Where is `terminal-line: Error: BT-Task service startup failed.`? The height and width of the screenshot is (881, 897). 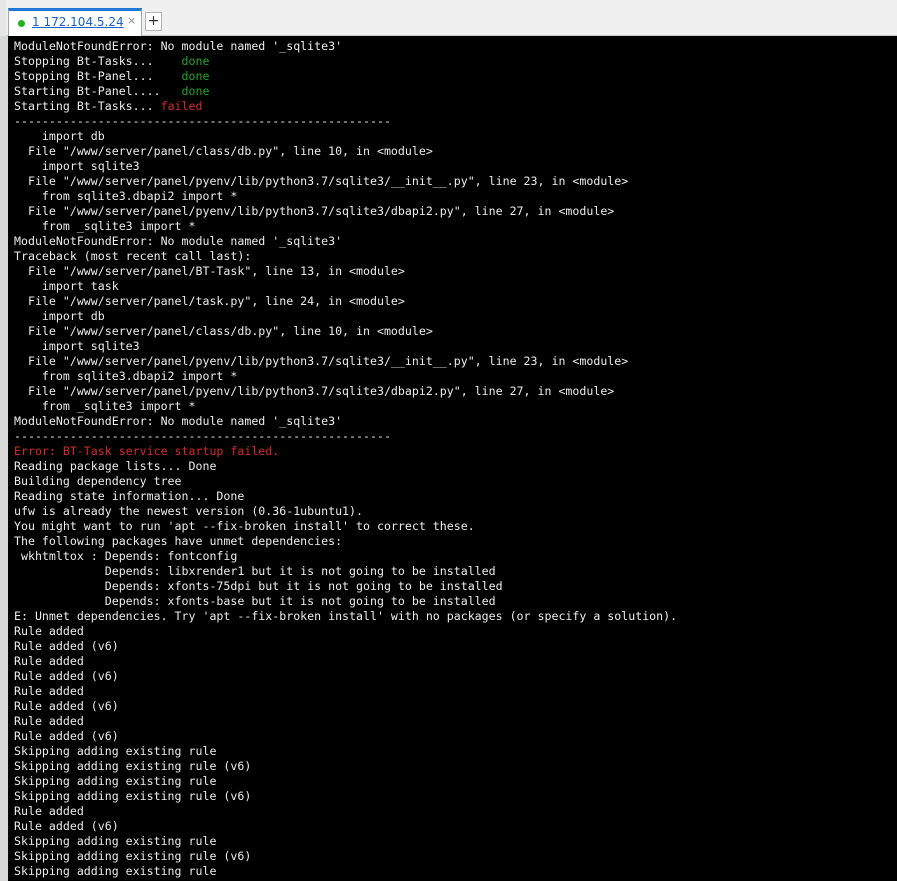 terminal-line: Error: BT-Task service startup failed. is located at coordinates (345, 451).